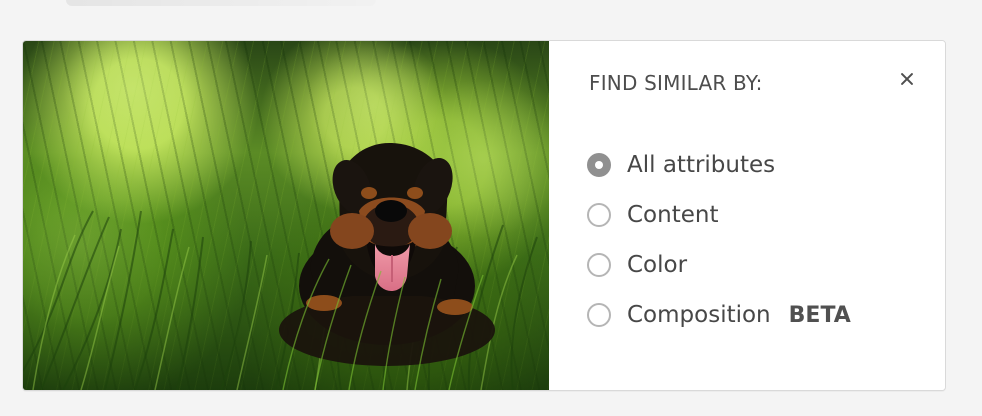  Describe the element at coordinates (819, 315) in the screenshot. I see `beta-badge: BETA` at that location.